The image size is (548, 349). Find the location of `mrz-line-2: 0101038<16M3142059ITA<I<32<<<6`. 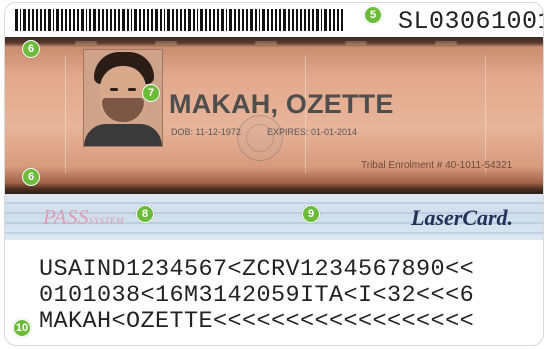

mrz-line-2: 0101038<16M3142059ITA<I<32<<<6 is located at coordinates (257, 295).